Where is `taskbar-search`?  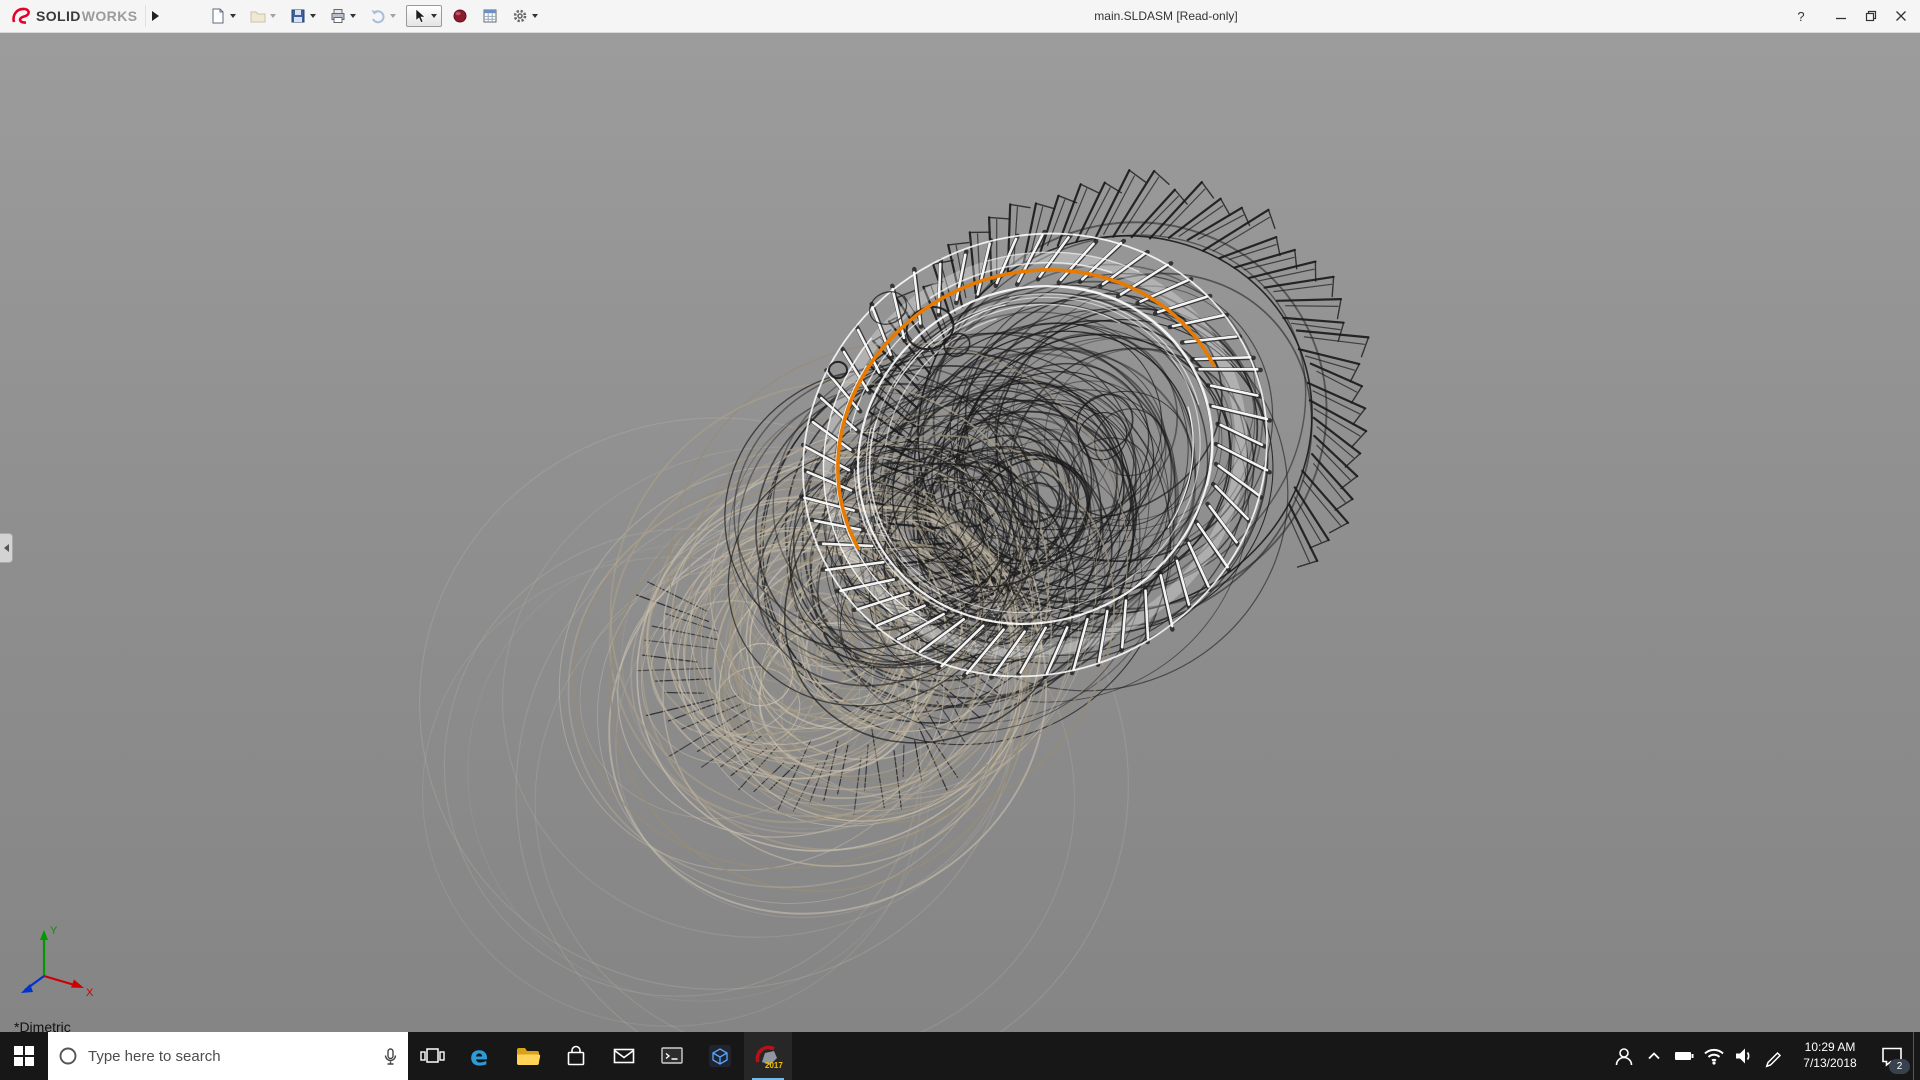 taskbar-search is located at coordinates (228, 1056).